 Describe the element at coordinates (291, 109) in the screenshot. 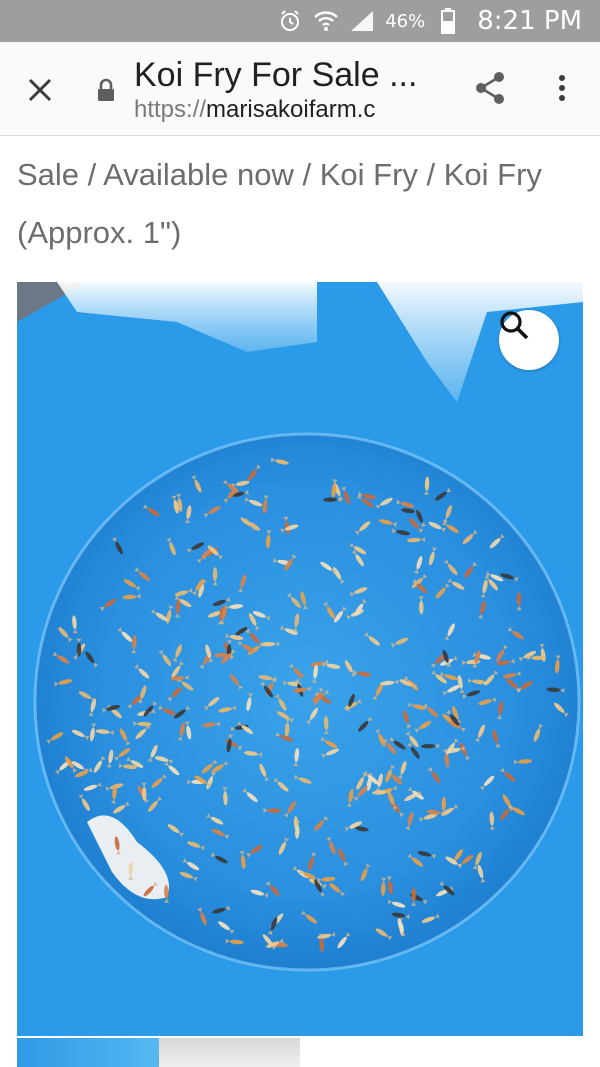

I see `url-host: marisakoifarm.c` at that location.